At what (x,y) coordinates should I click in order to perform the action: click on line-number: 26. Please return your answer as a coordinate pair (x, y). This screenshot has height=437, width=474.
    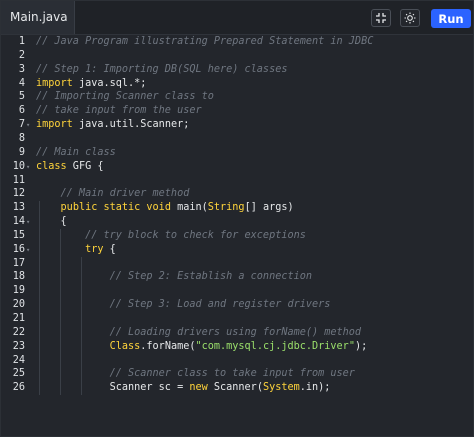
    Looking at the image, I should click on (18, 388).